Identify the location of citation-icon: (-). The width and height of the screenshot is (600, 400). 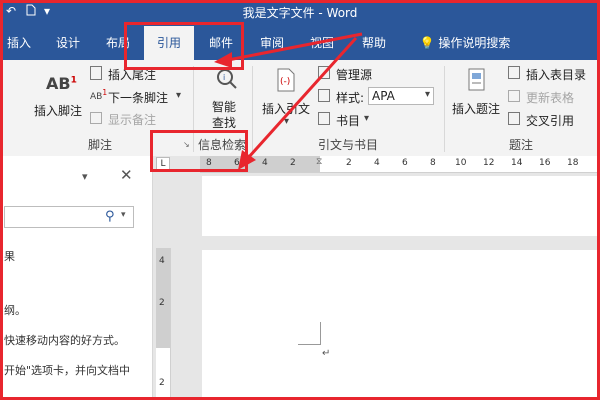
(286, 82).